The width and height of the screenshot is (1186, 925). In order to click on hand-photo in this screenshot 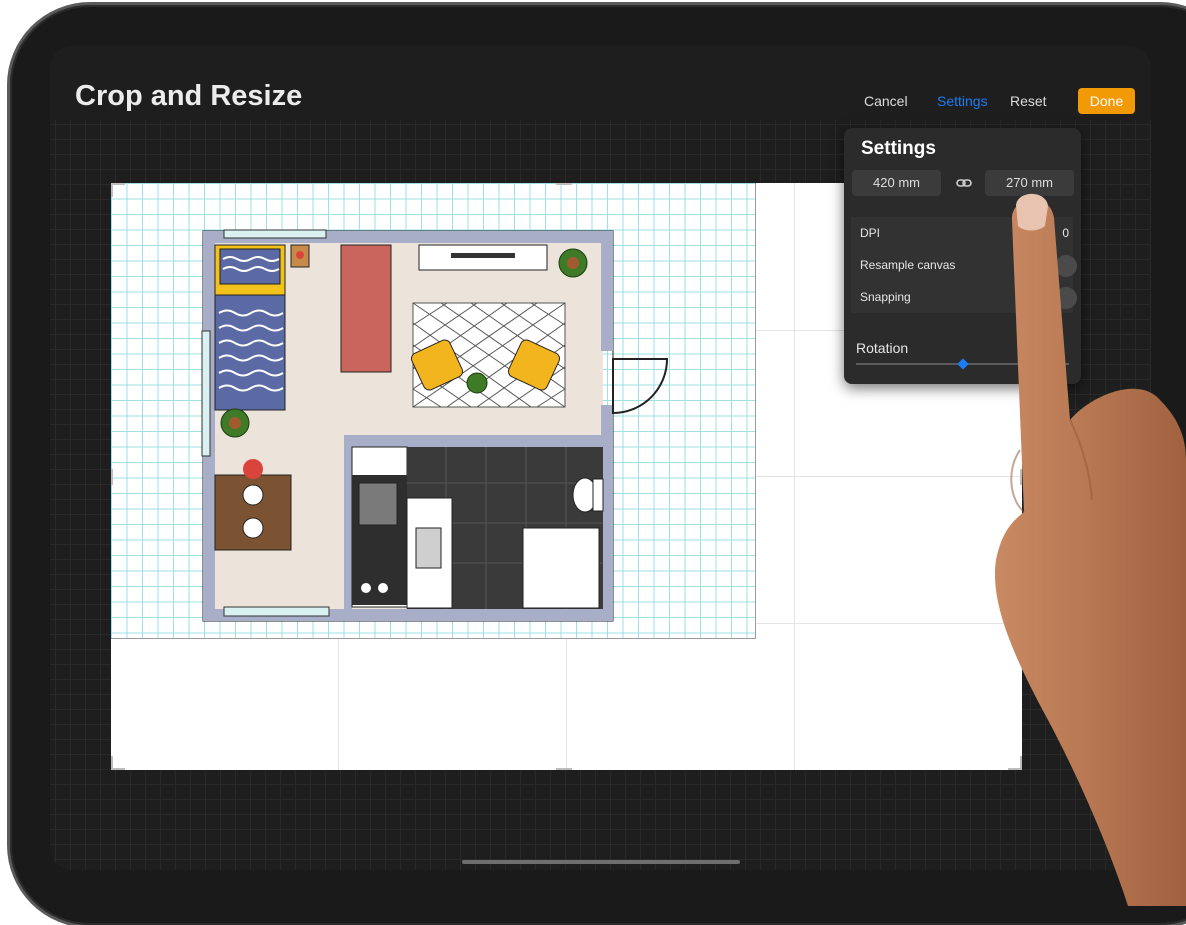, I will do `click(1090, 549)`.